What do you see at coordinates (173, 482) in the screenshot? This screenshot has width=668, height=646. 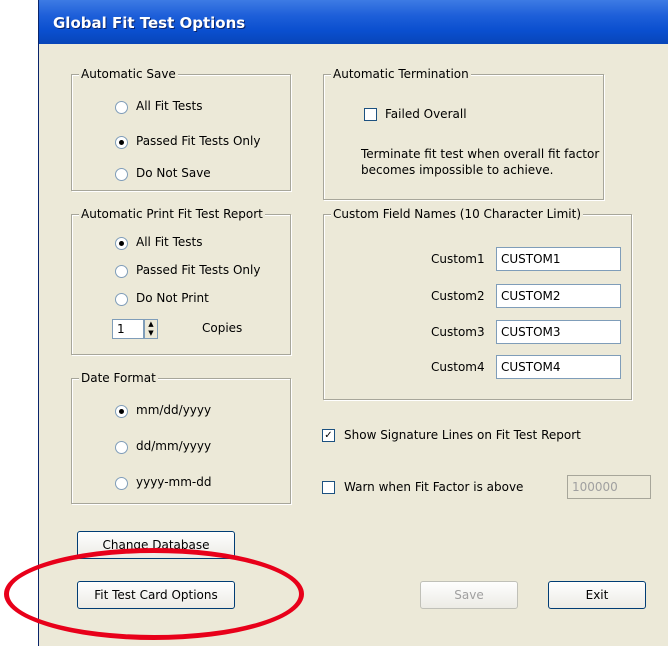 I see `radio-date-ymd-label: yyyy-mm-dd` at bounding box center [173, 482].